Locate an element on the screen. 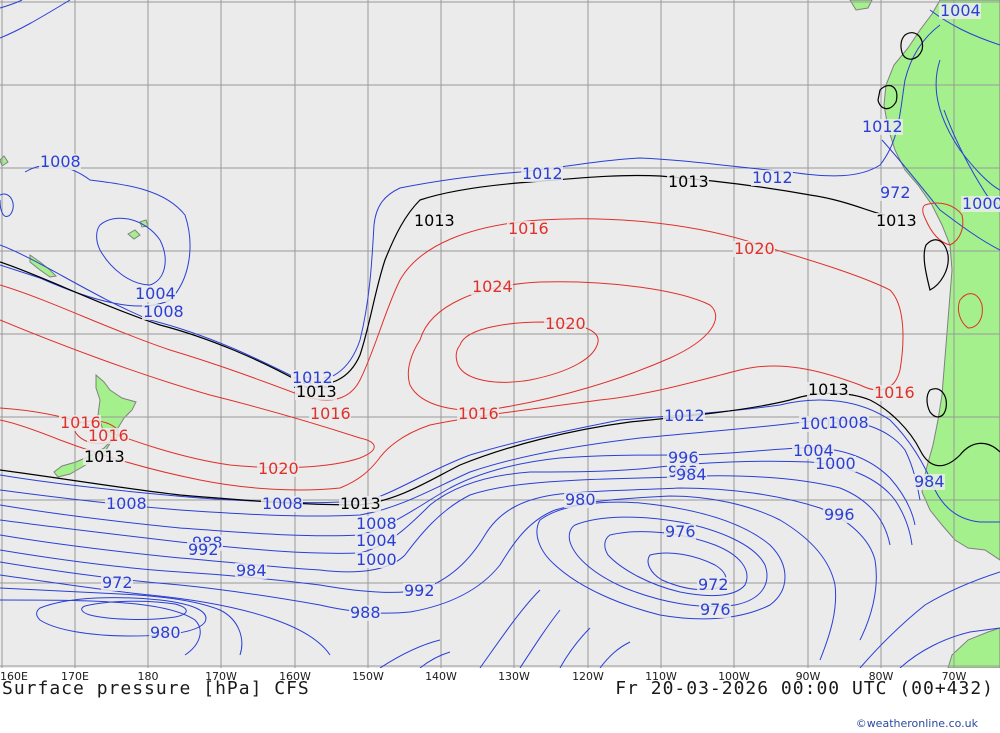 Image resolution: width=1000 pixels, height=733 pixels. isobar-label-low: 996 is located at coordinates (839, 514).